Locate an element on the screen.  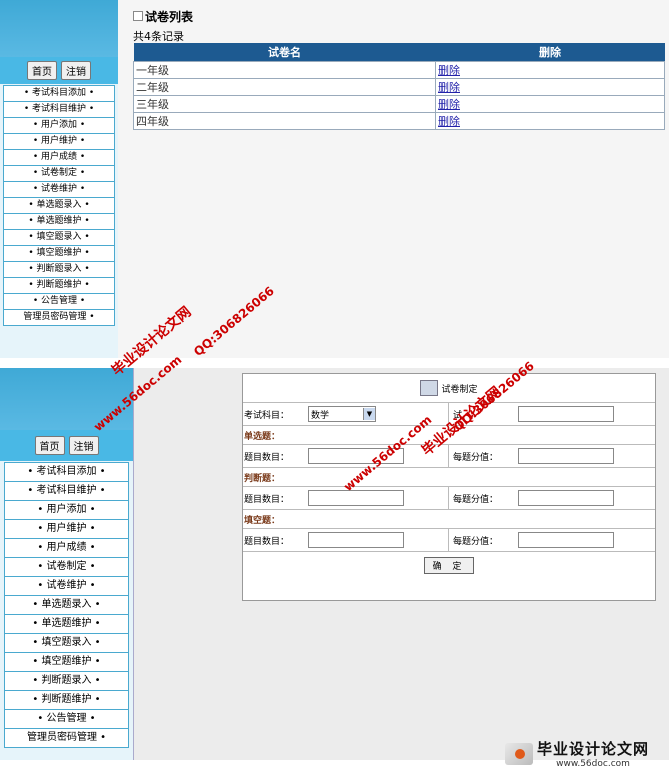
page-title-text: 试卷列表 is located at coordinates (169, 17).